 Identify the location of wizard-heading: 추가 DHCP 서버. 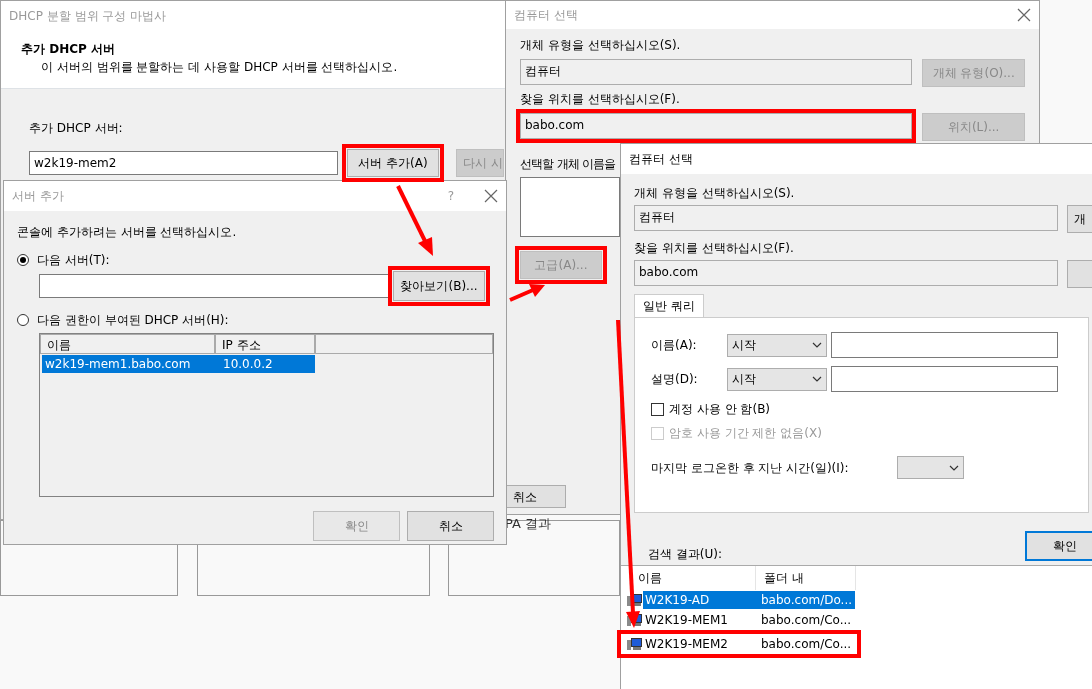
(68, 49).